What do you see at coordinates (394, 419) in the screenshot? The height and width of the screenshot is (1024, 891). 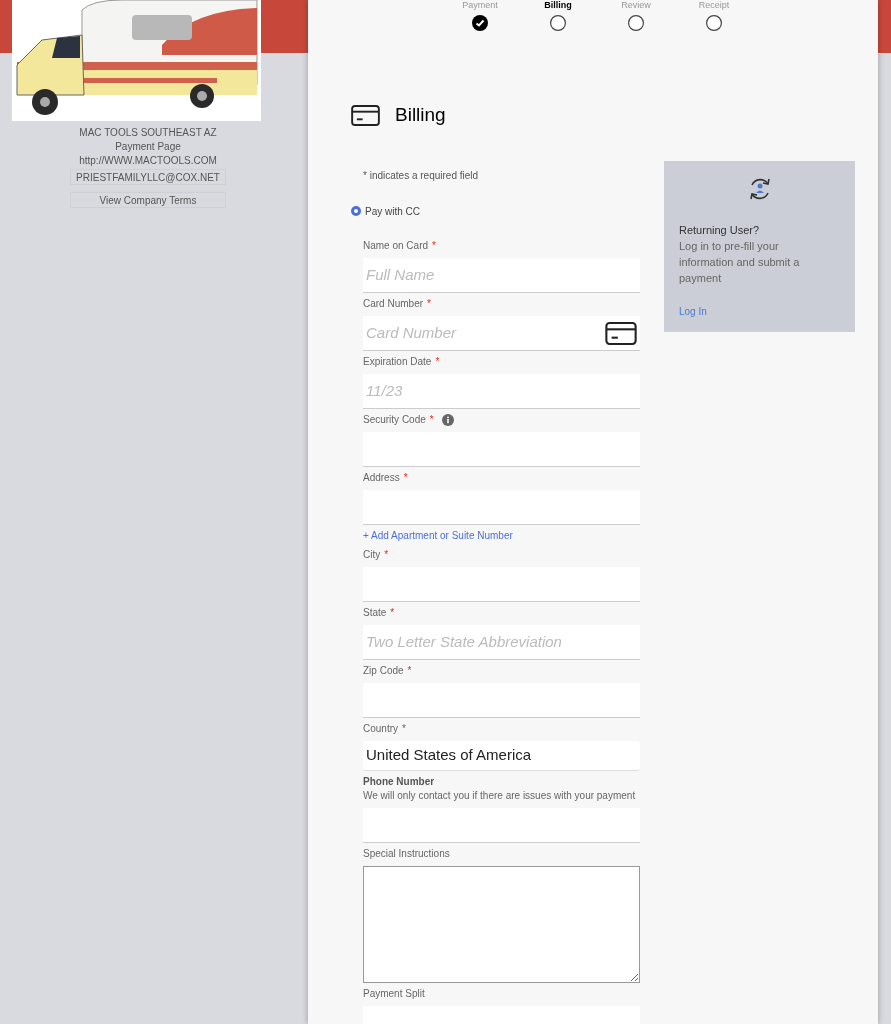 I see `field-label: Security Code` at bounding box center [394, 419].